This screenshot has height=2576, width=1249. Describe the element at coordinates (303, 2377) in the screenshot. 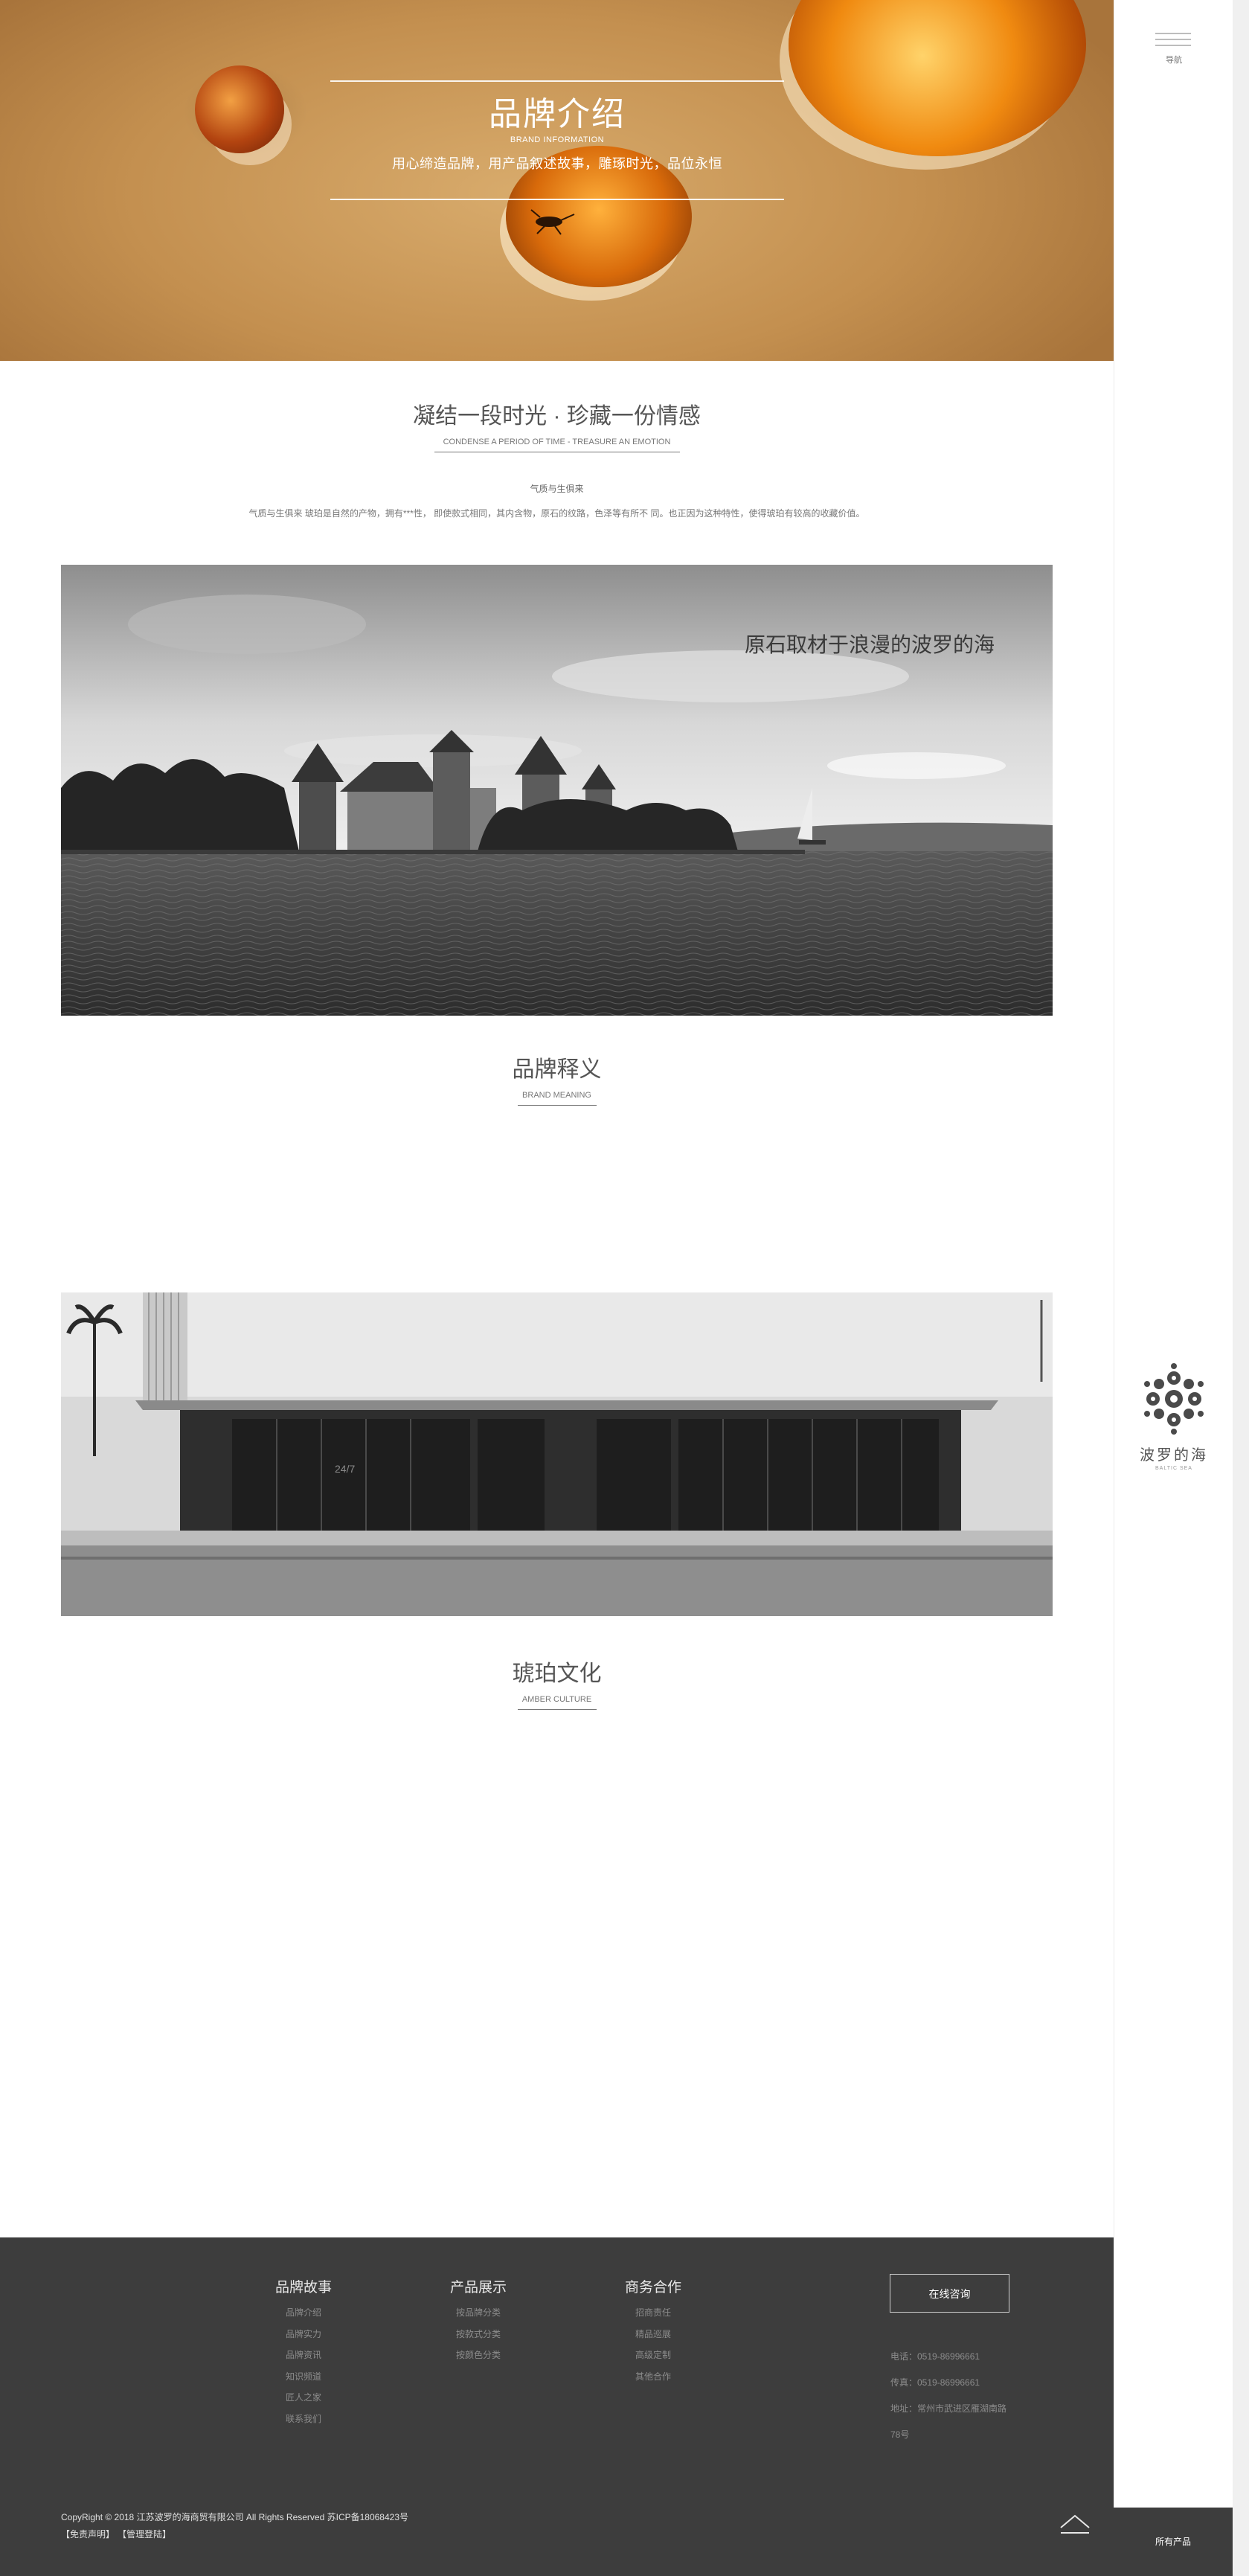

I see `footer-link: 知识频道` at that location.